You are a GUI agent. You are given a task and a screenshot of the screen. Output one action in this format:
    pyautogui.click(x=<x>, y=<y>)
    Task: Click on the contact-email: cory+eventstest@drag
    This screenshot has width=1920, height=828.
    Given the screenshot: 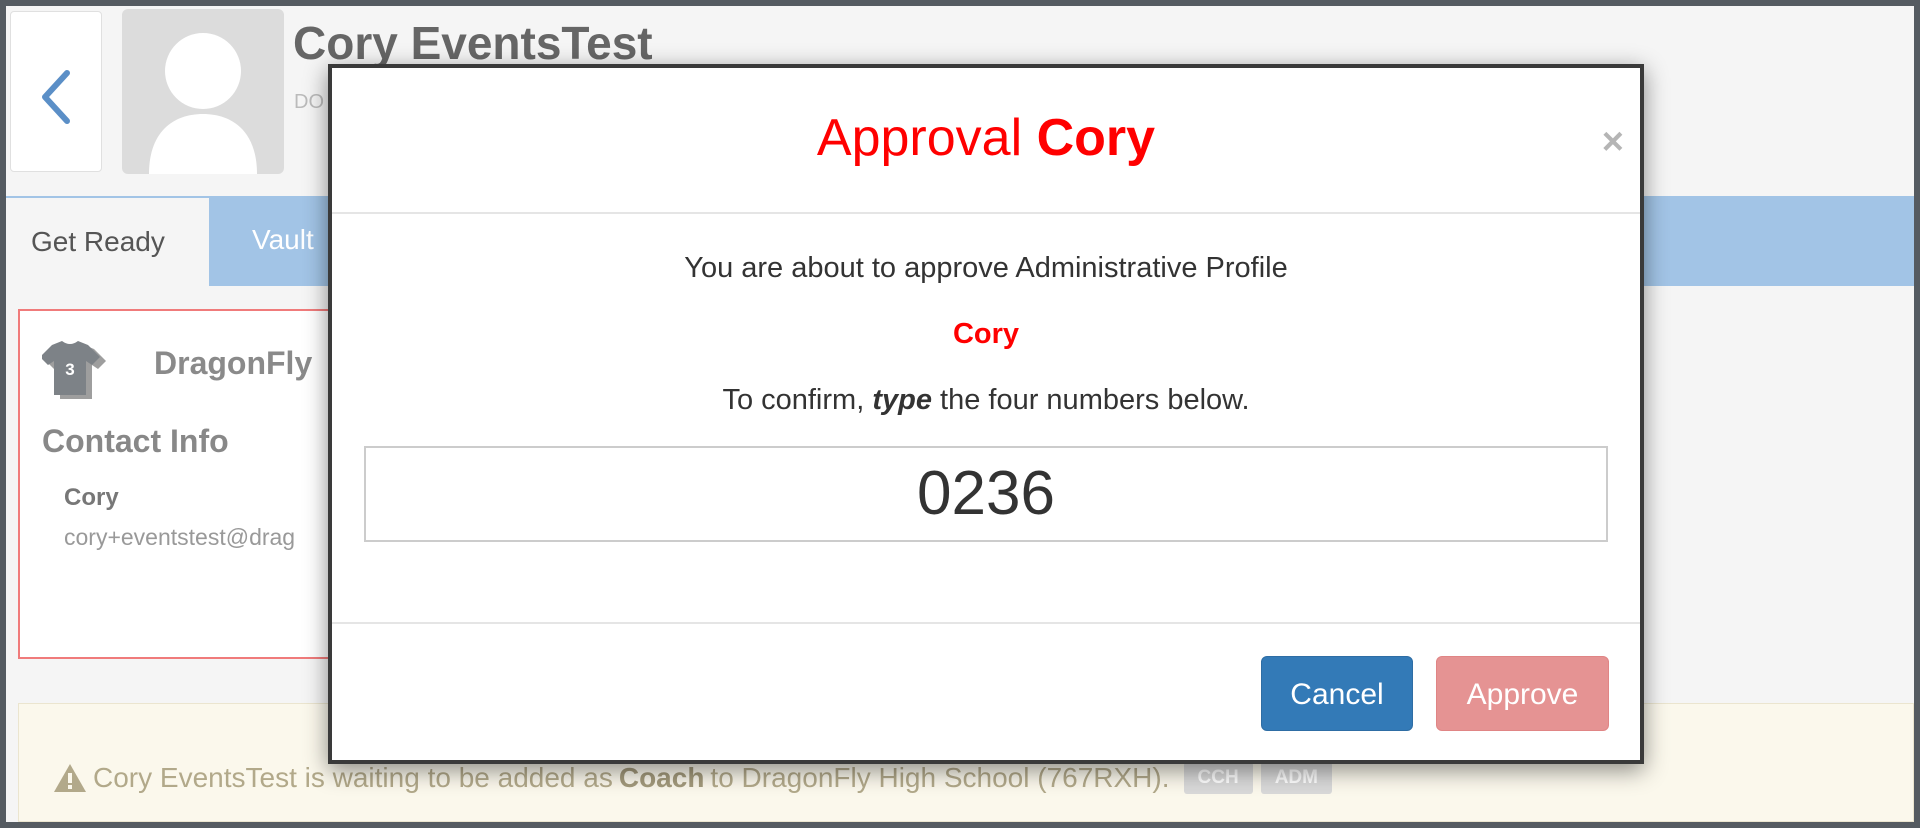 What is the action you would take?
    pyautogui.click(x=180, y=537)
    